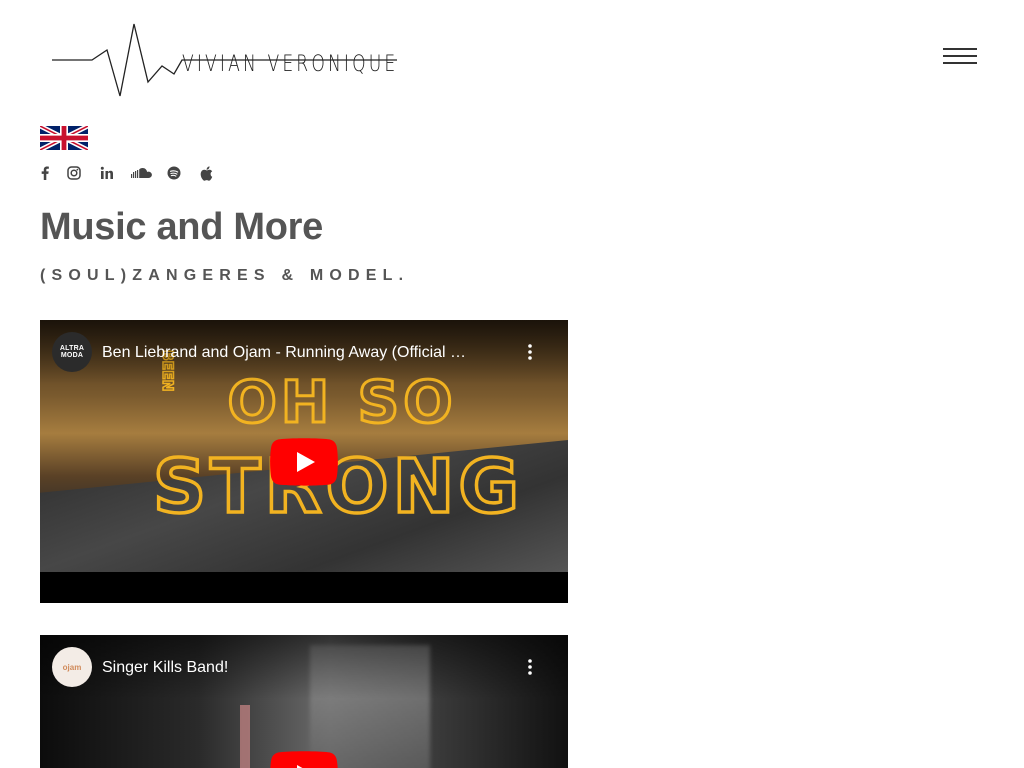 This screenshot has width=1024, height=768. I want to click on spotify-icon, so click(174, 173).